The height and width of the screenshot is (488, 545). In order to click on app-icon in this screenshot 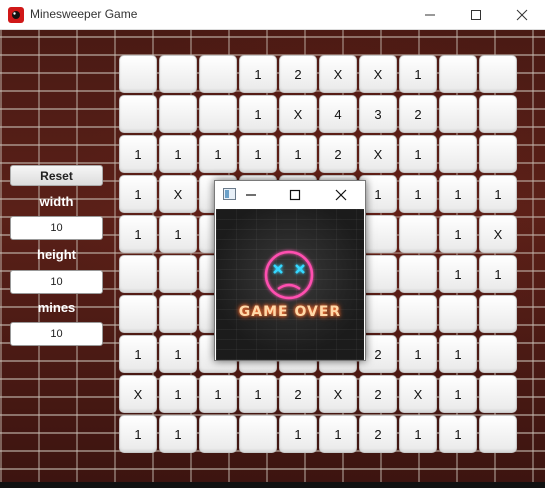, I will do `click(16, 15)`.